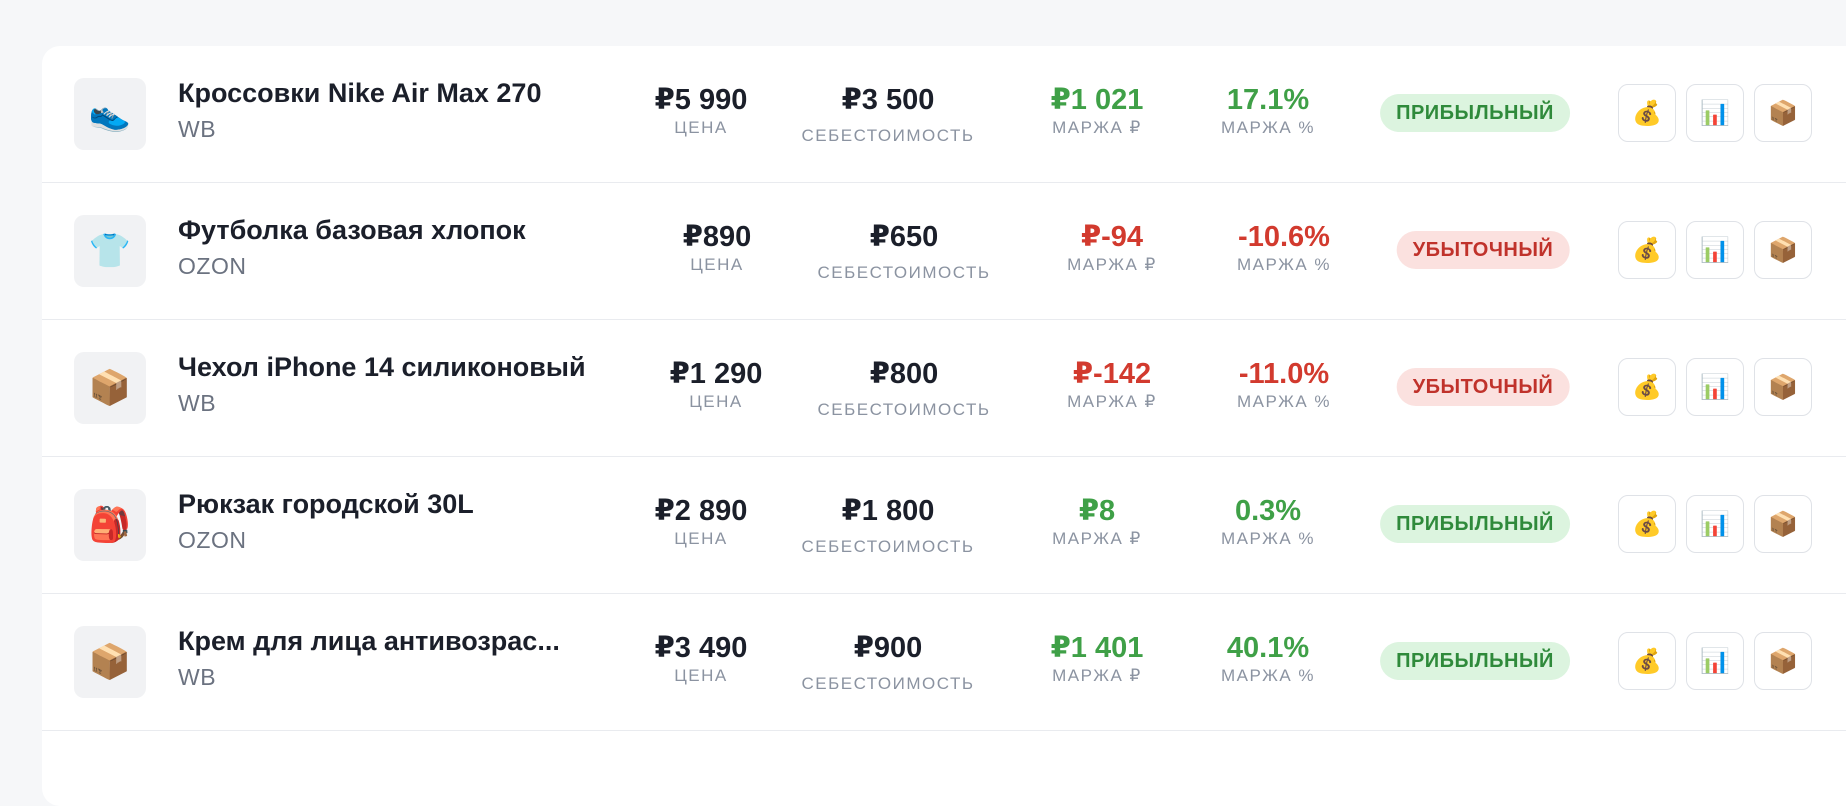 The height and width of the screenshot is (806, 1846). What do you see at coordinates (1483, 387) in the screenshot?
I see `status-badge: УБЫТОЧНЫЙ` at bounding box center [1483, 387].